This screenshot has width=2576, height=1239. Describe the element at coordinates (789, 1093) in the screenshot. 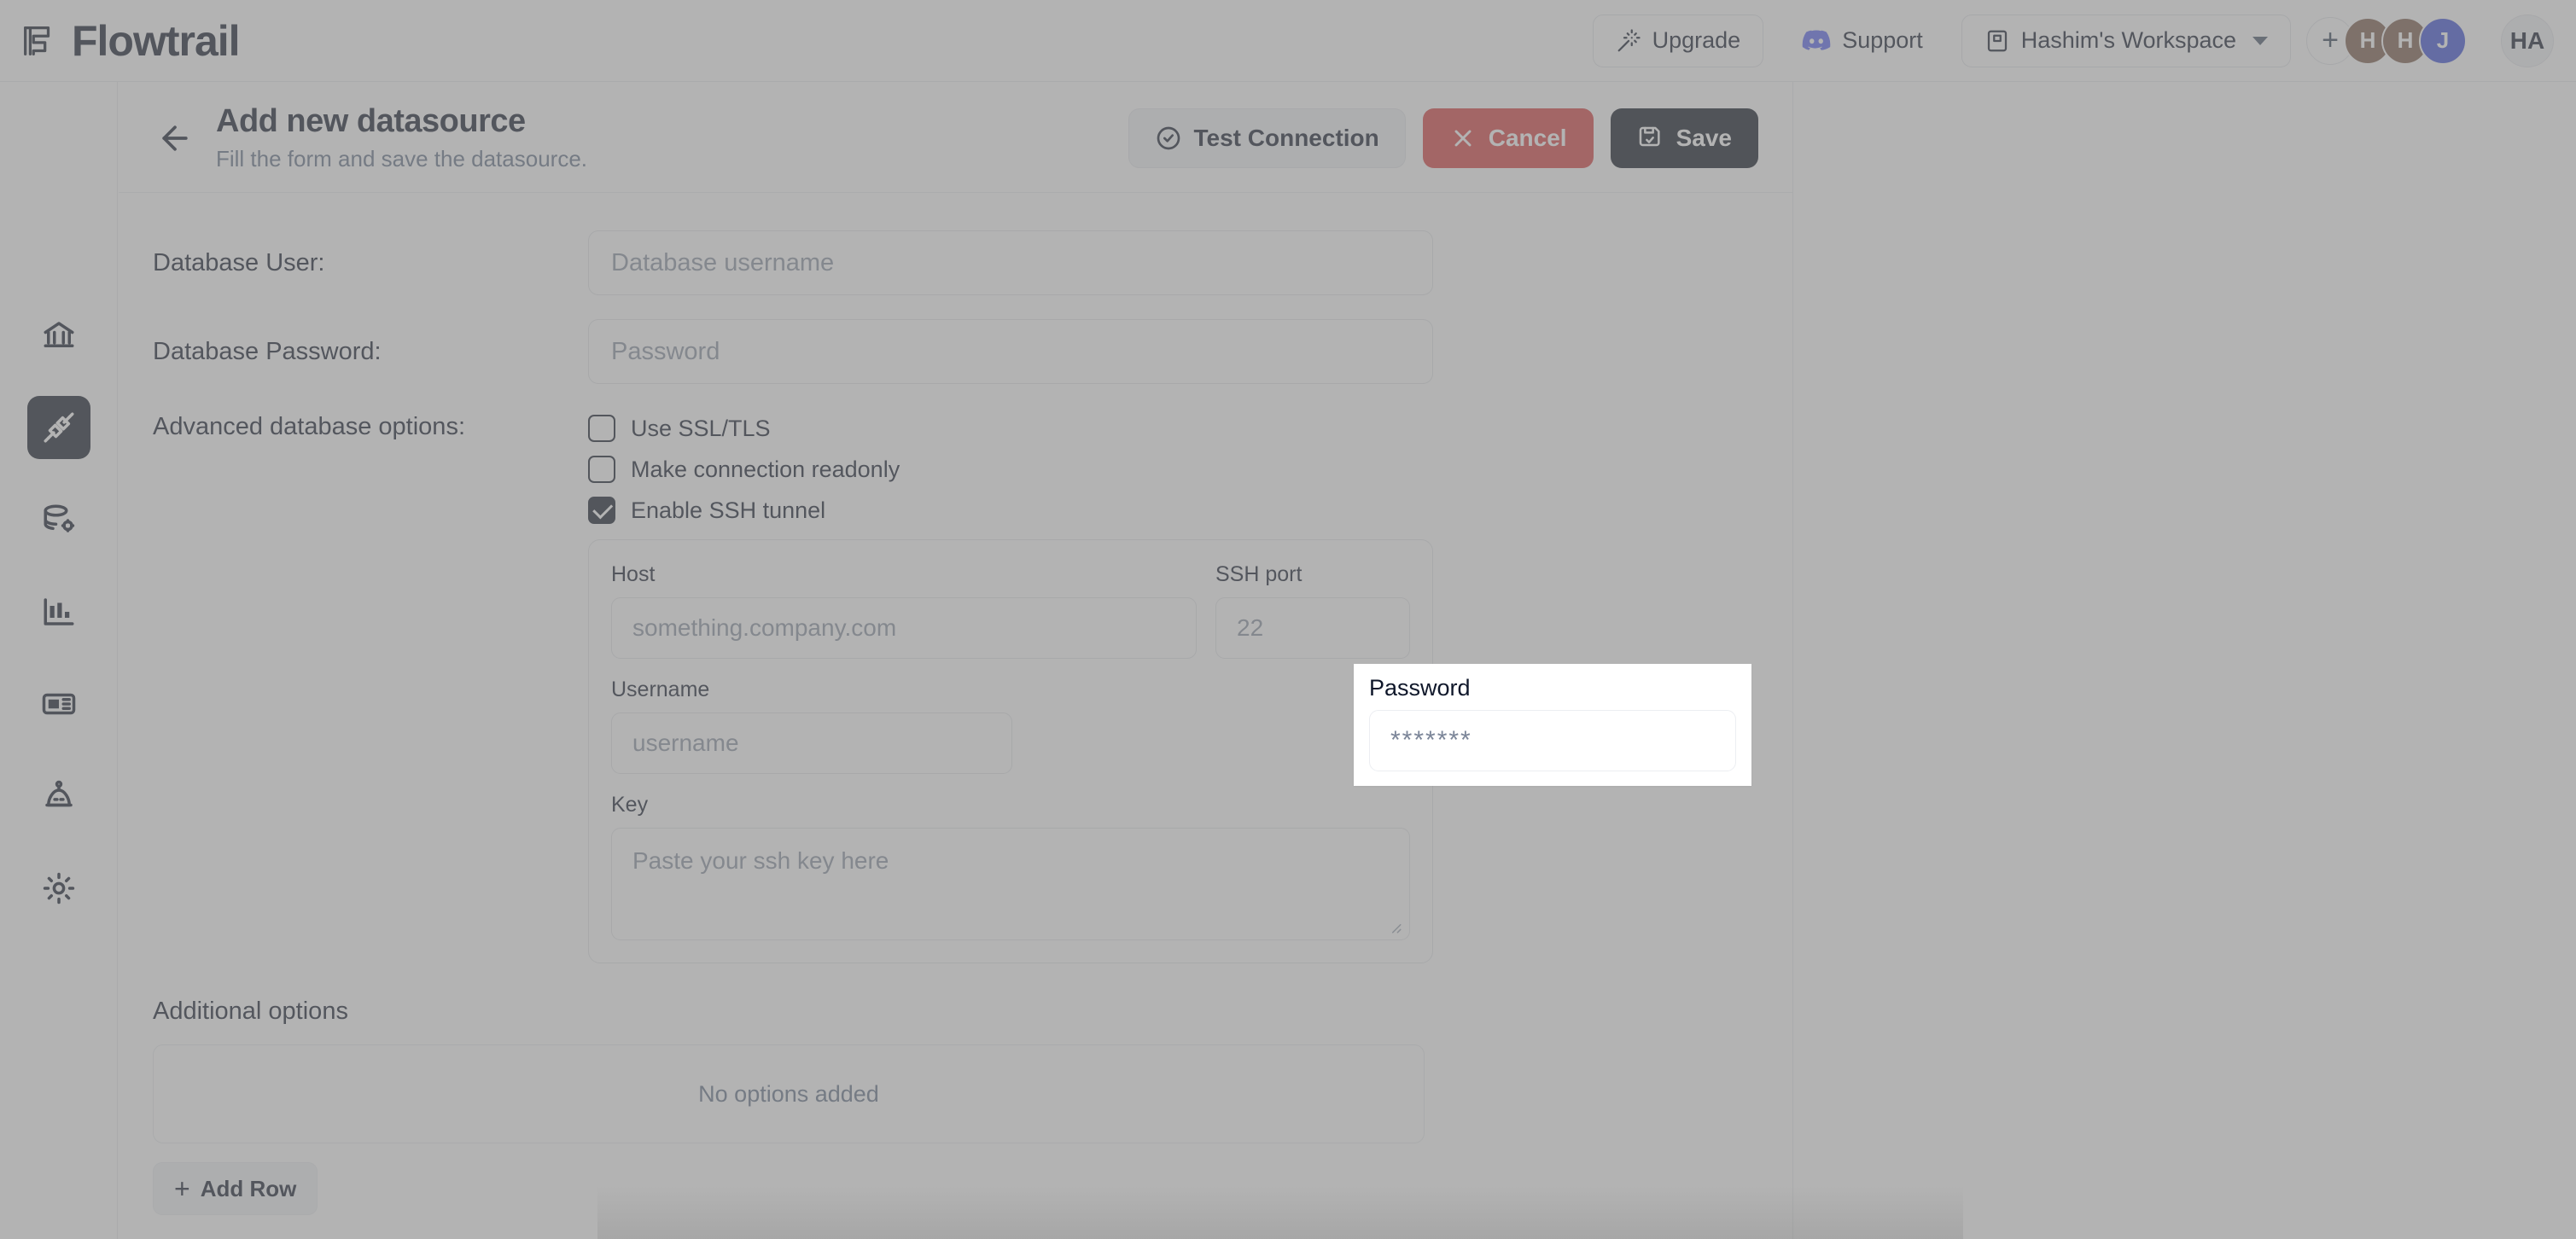

I see `additional-options-empty-state: No options added` at that location.